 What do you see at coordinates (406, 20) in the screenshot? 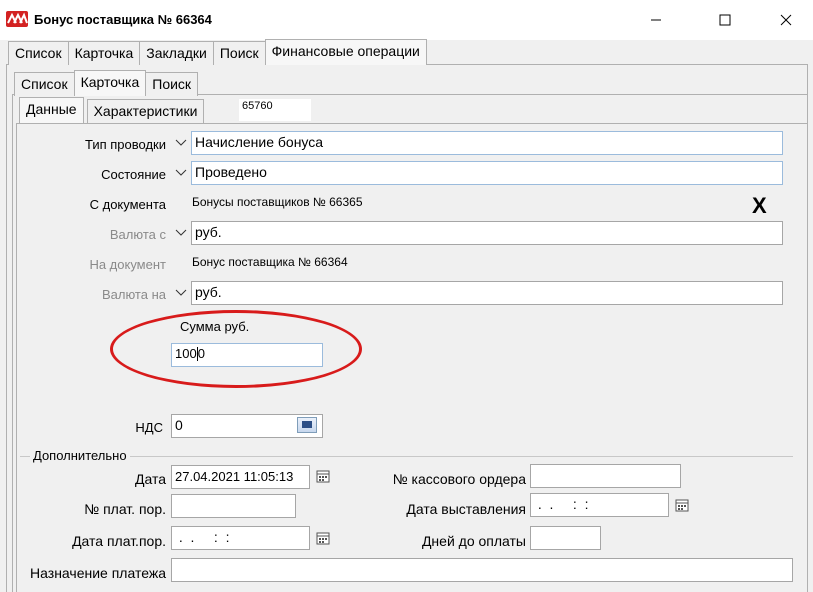
I see `title-bar: Бонус поставщика № 66364` at bounding box center [406, 20].